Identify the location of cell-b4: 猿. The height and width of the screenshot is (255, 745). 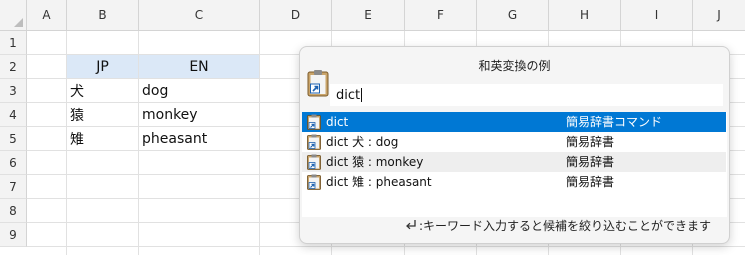
(102, 114).